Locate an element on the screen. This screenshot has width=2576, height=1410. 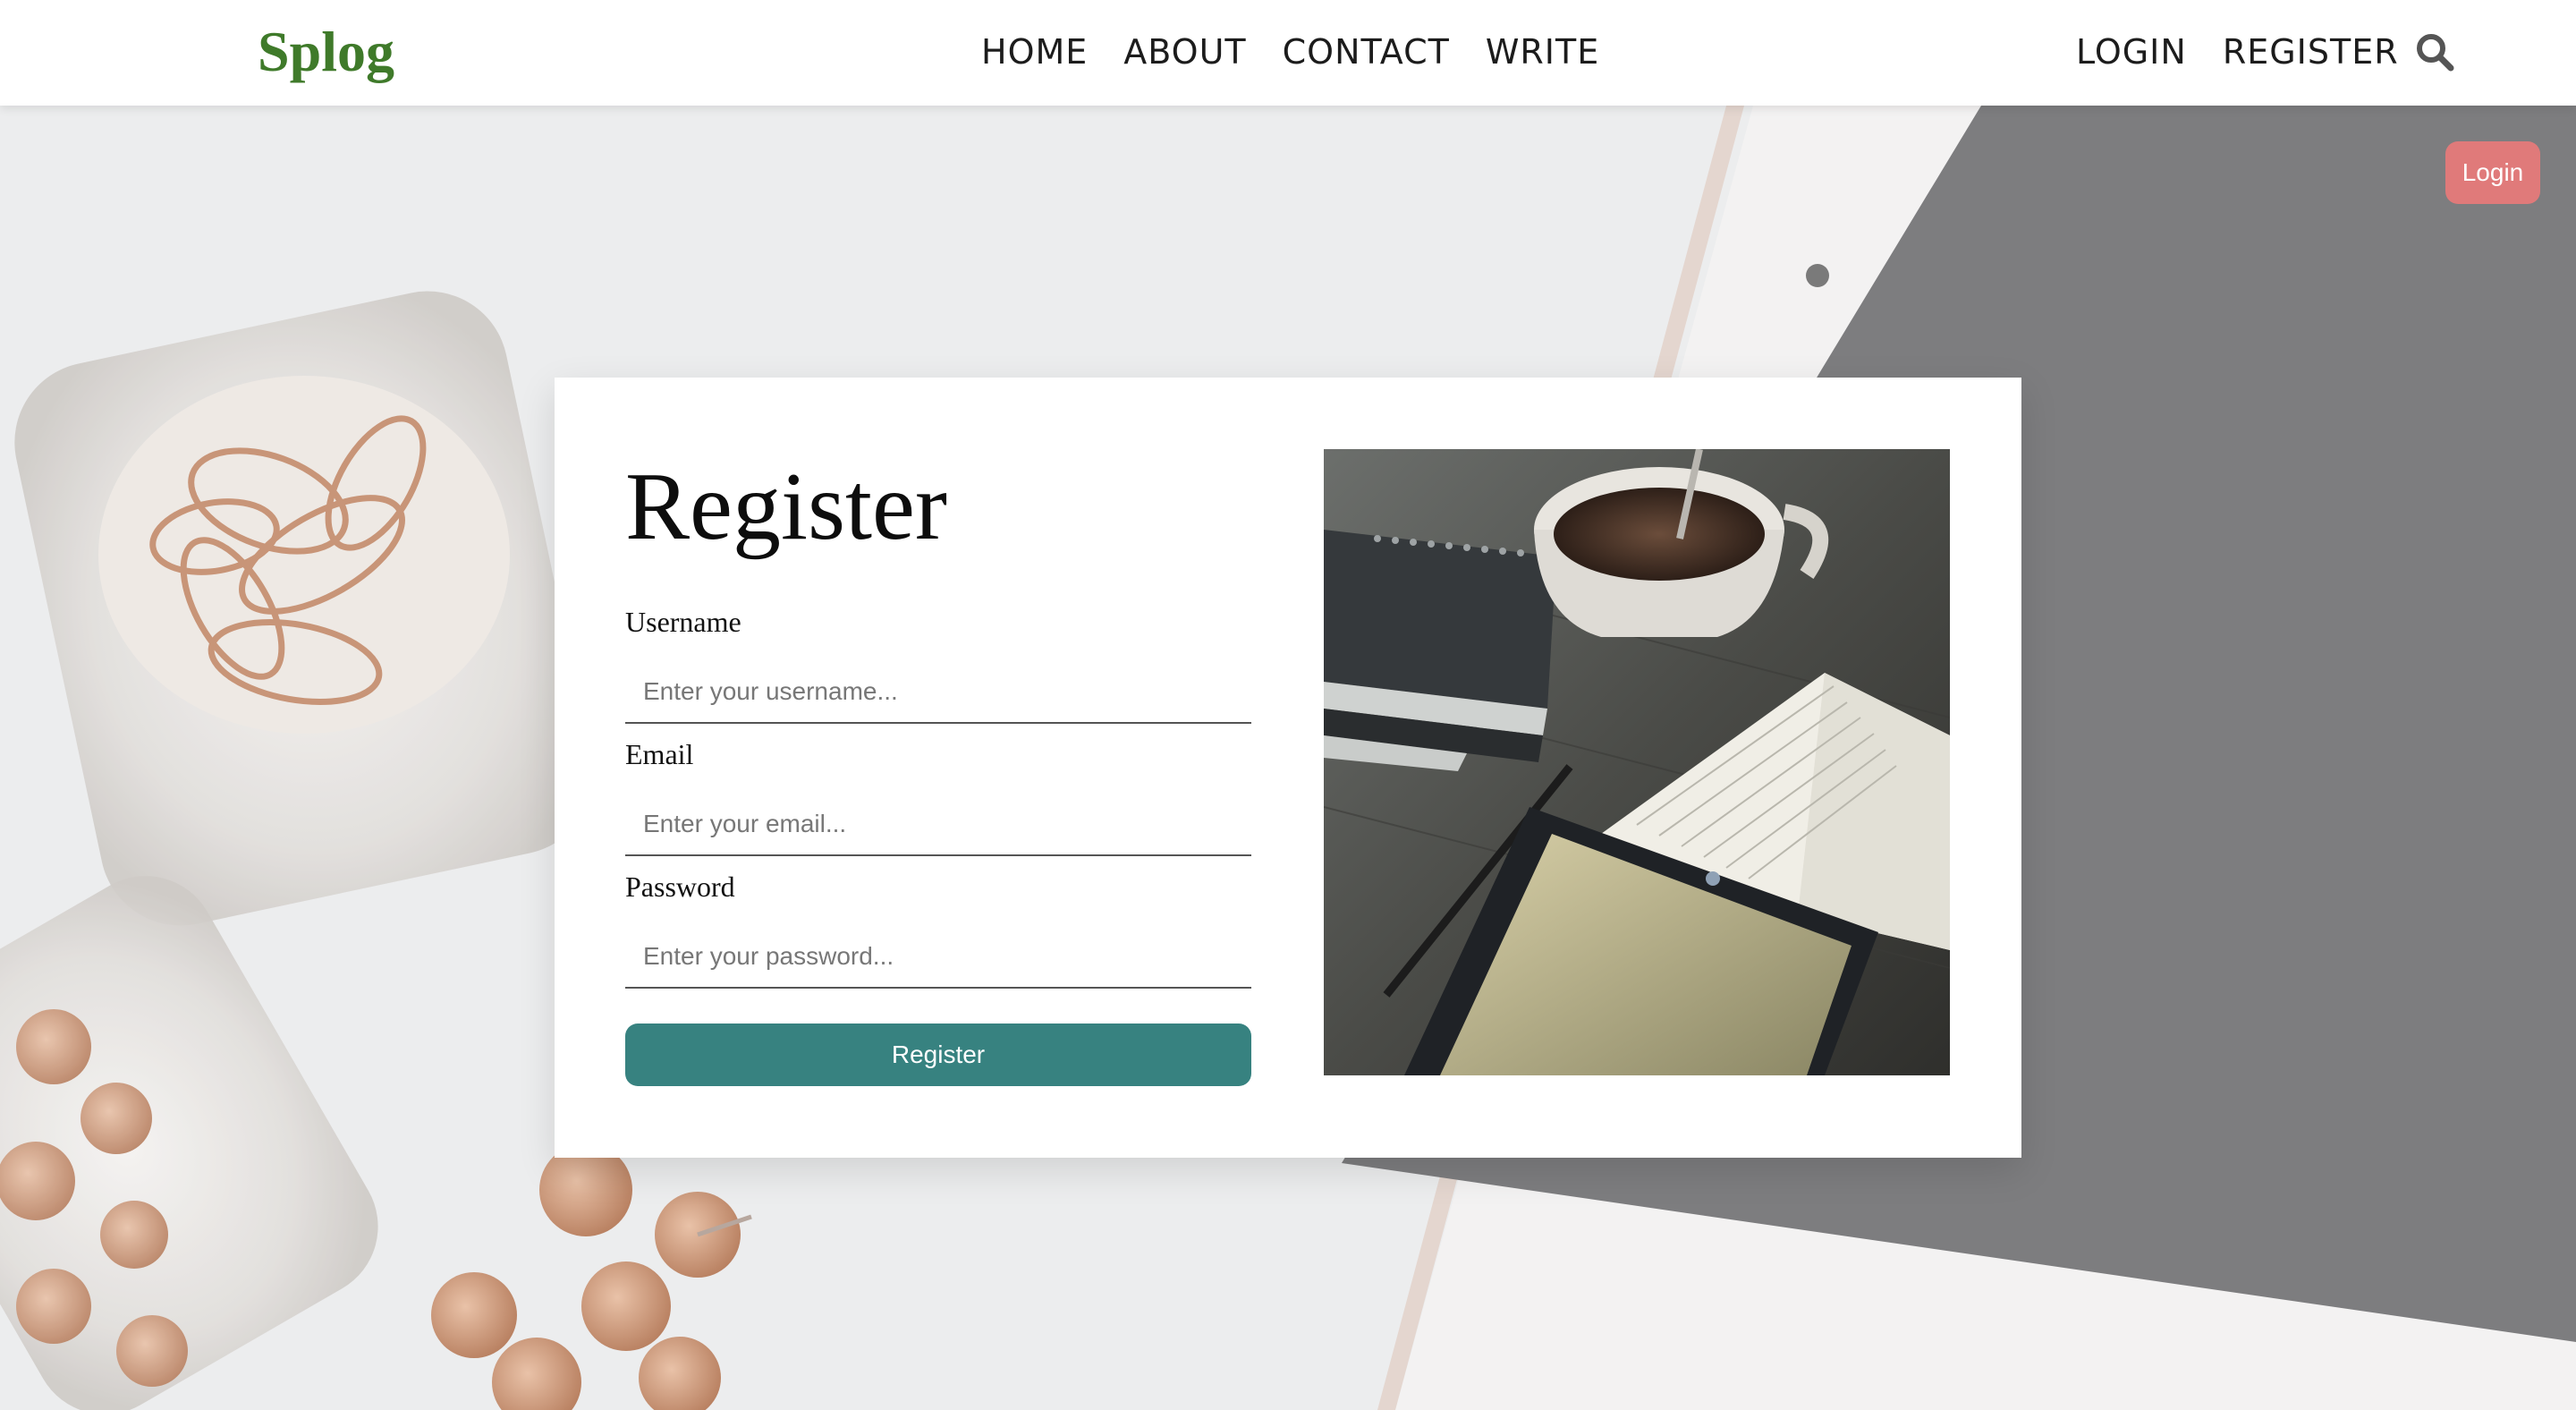
nav-register-link: REGISTER is located at coordinates (2311, 52).